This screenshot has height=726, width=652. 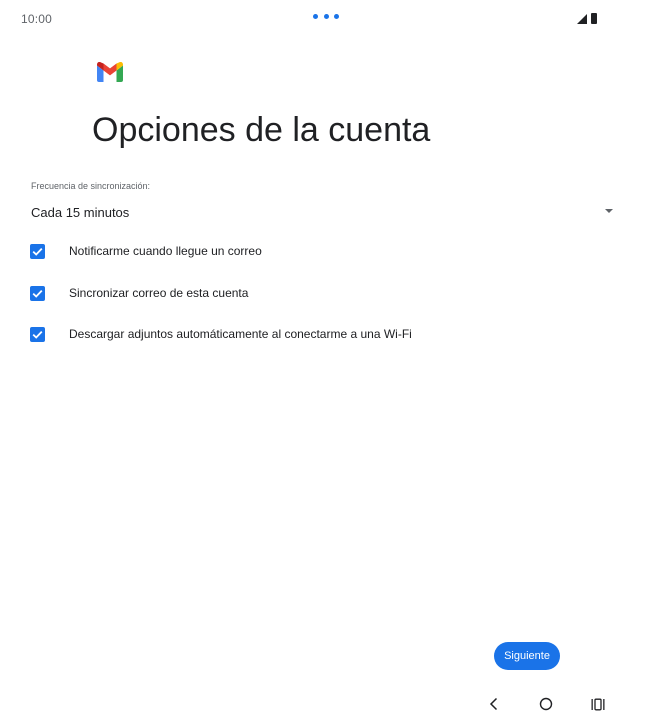 What do you see at coordinates (326, 16) in the screenshot?
I see `more-dots-icon` at bounding box center [326, 16].